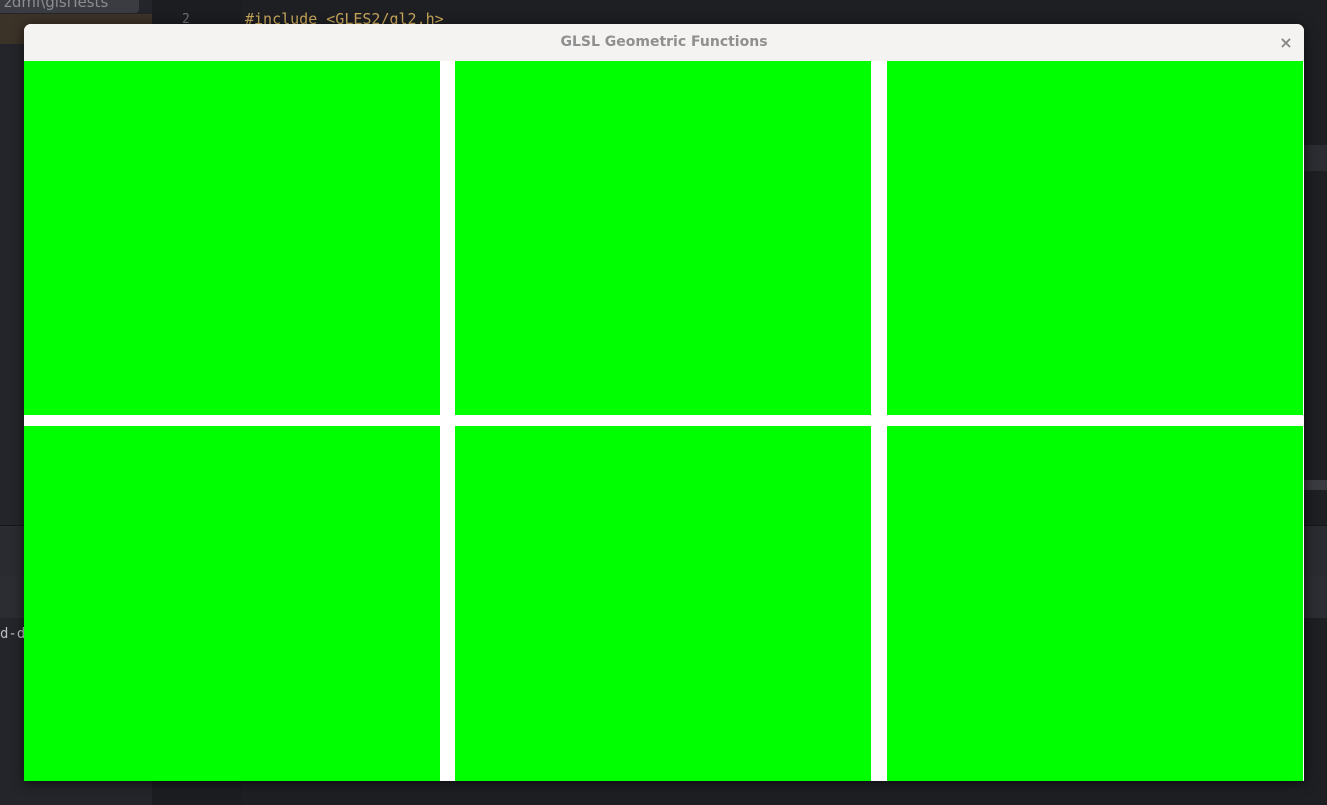  What do you see at coordinates (1315, 158) in the screenshot?
I see `editor-scroll-strip` at bounding box center [1315, 158].